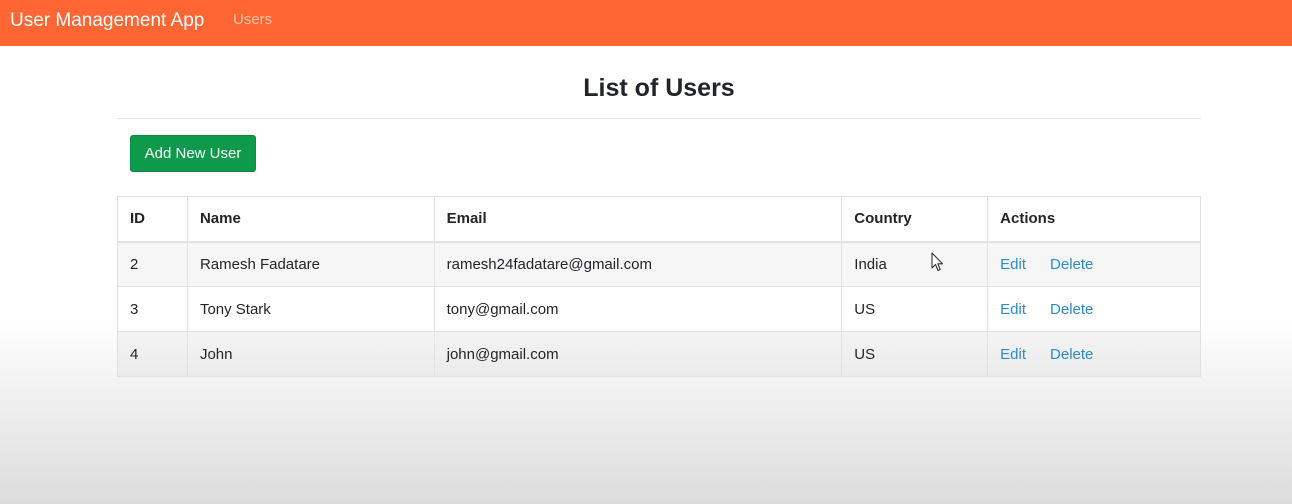 Image resolution: width=1292 pixels, height=504 pixels. What do you see at coordinates (152, 309) in the screenshot?
I see `cell-id: 3` at bounding box center [152, 309].